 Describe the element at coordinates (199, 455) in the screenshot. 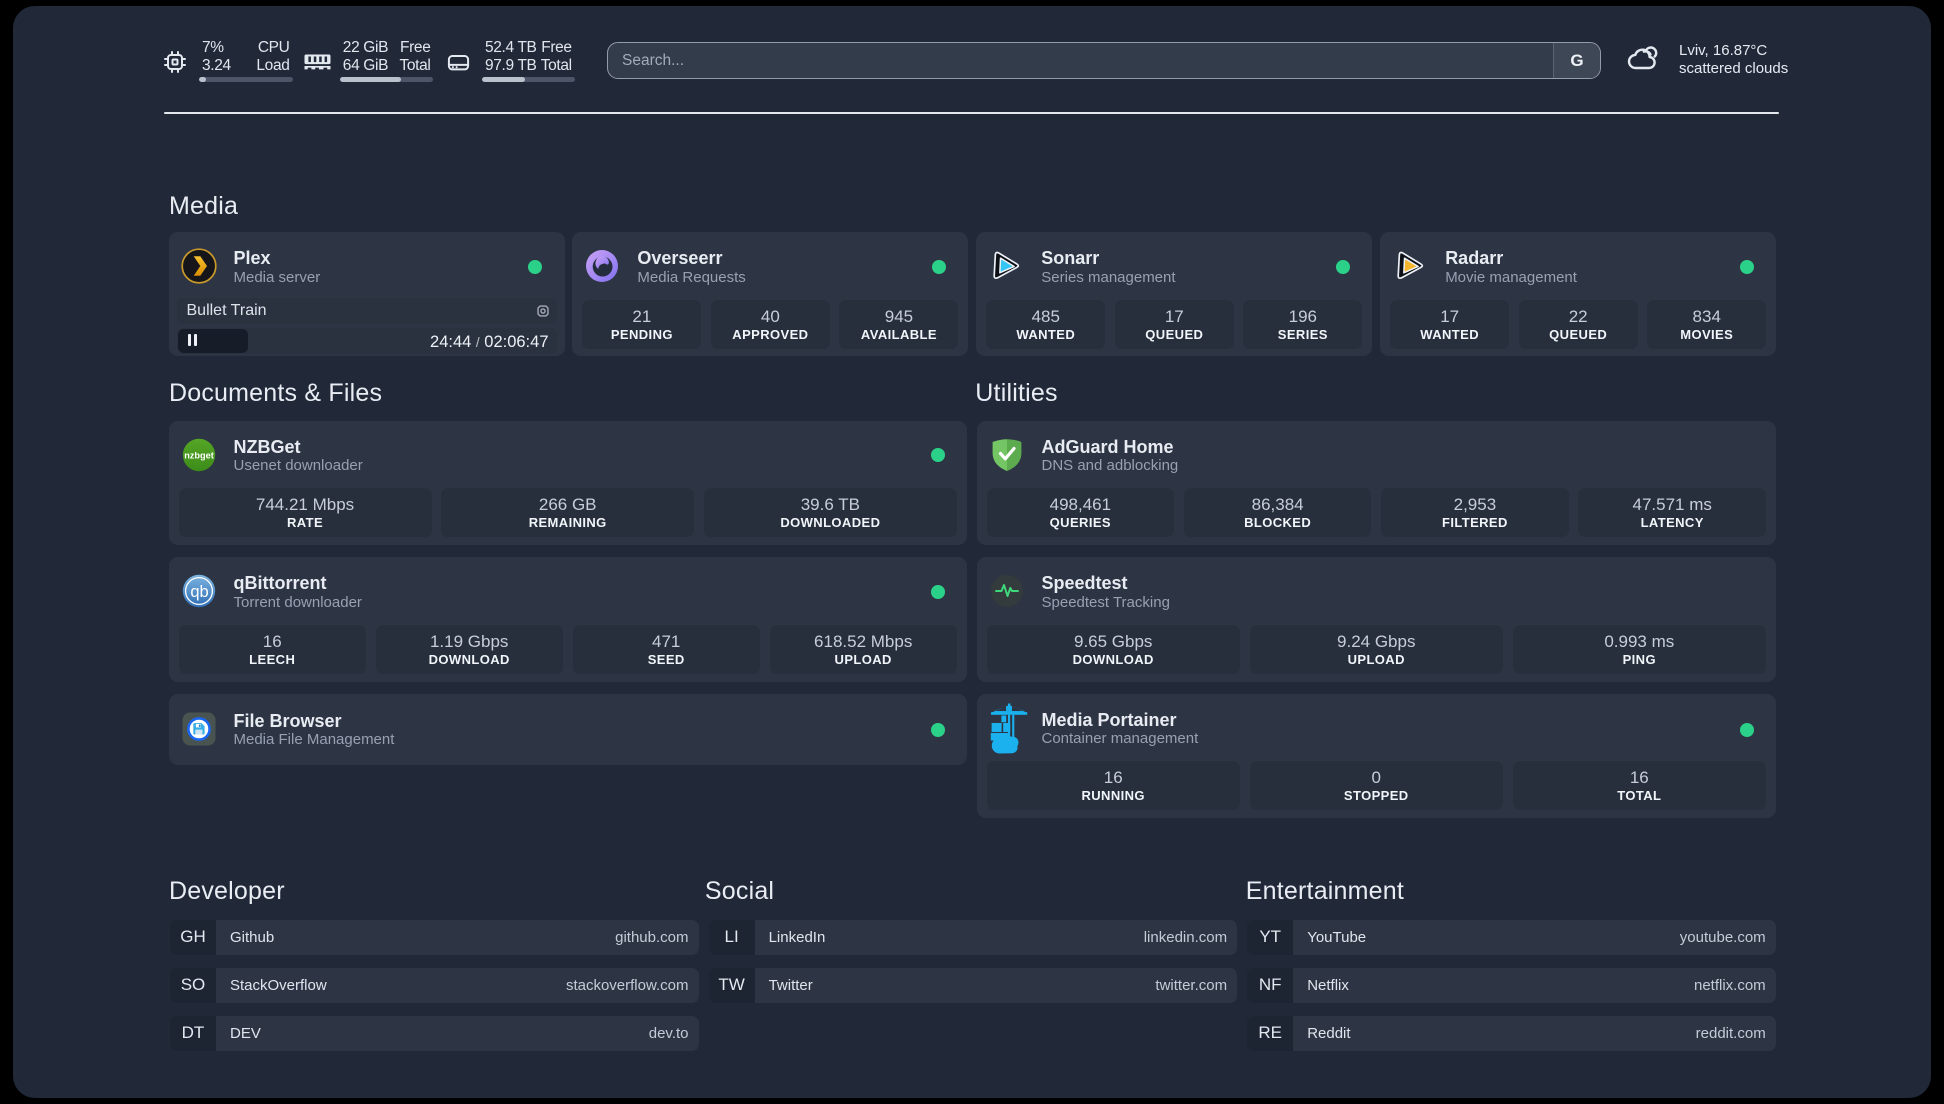

I see `svg-text: nzbget` at that location.